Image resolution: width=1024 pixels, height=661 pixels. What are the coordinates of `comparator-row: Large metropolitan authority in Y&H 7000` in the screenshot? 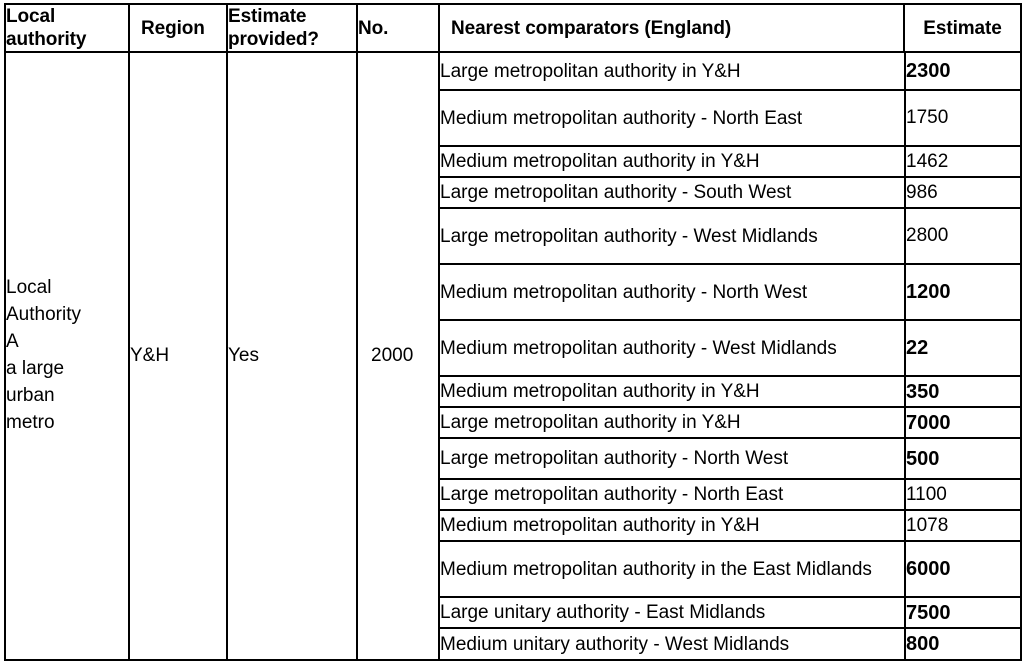 It's located at (731, 423).